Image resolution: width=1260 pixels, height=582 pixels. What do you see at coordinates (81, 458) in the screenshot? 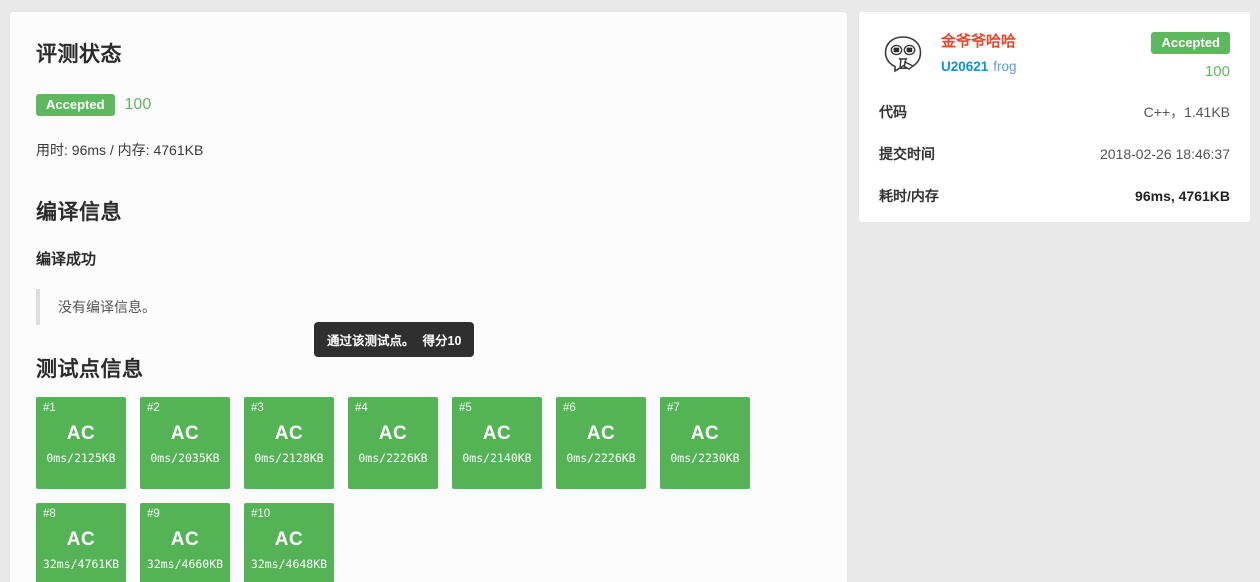
I see `test-point-meta: 0ms/2125KB` at bounding box center [81, 458].